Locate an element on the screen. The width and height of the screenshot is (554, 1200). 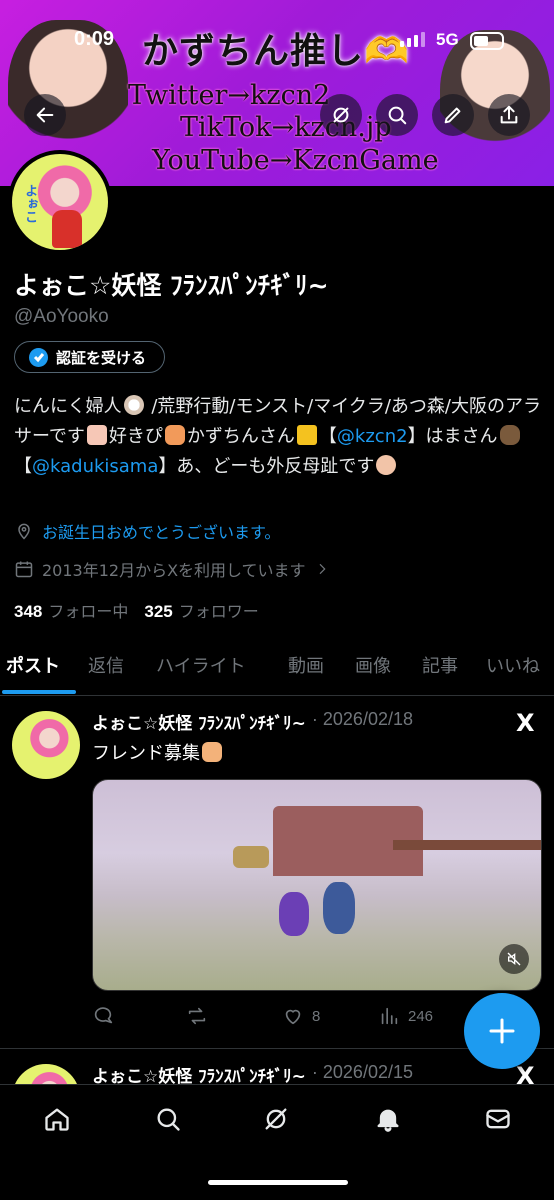
foot-emoji-icon is located at coordinates (386, 465).